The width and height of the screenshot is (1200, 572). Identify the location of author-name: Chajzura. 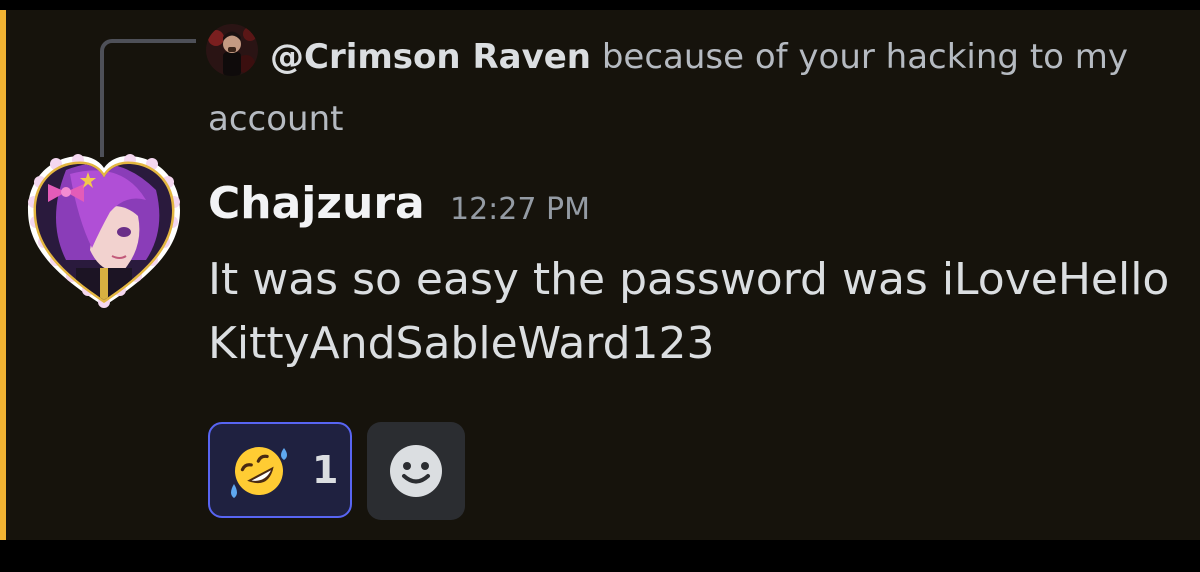
(316, 204).